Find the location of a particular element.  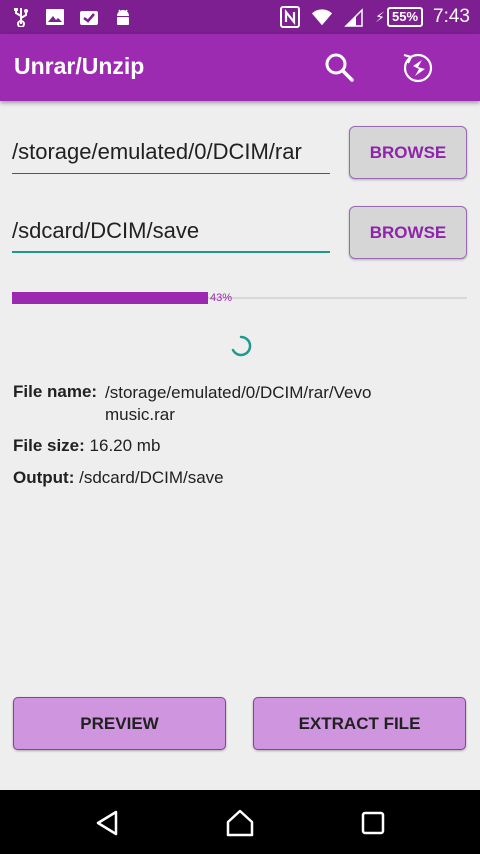

android-icon is located at coordinates (123, 17).